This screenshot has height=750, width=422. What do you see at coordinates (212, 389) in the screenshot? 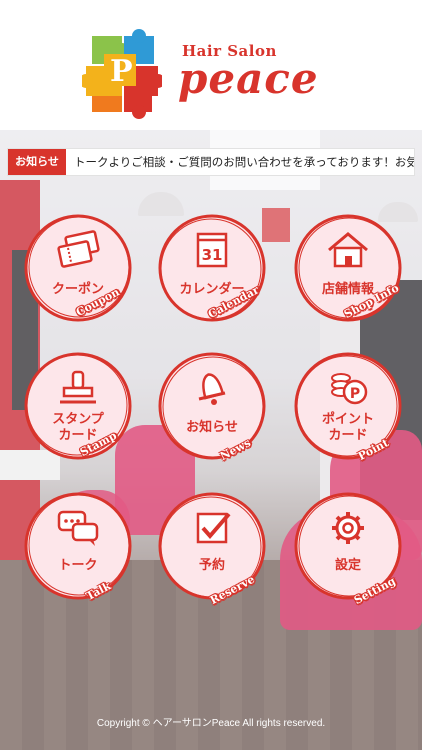
I see `bell-icon` at bounding box center [212, 389].